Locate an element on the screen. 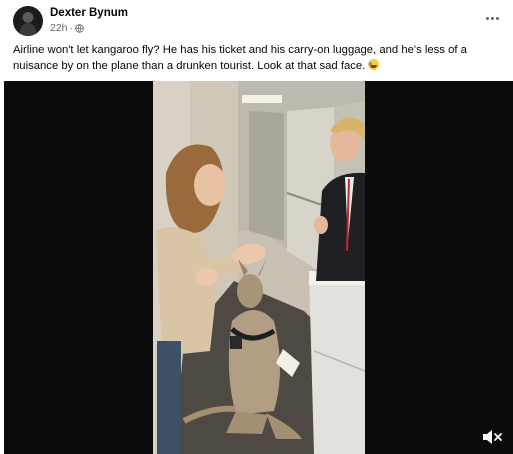  more-options-button is located at coordinates (492, 18).